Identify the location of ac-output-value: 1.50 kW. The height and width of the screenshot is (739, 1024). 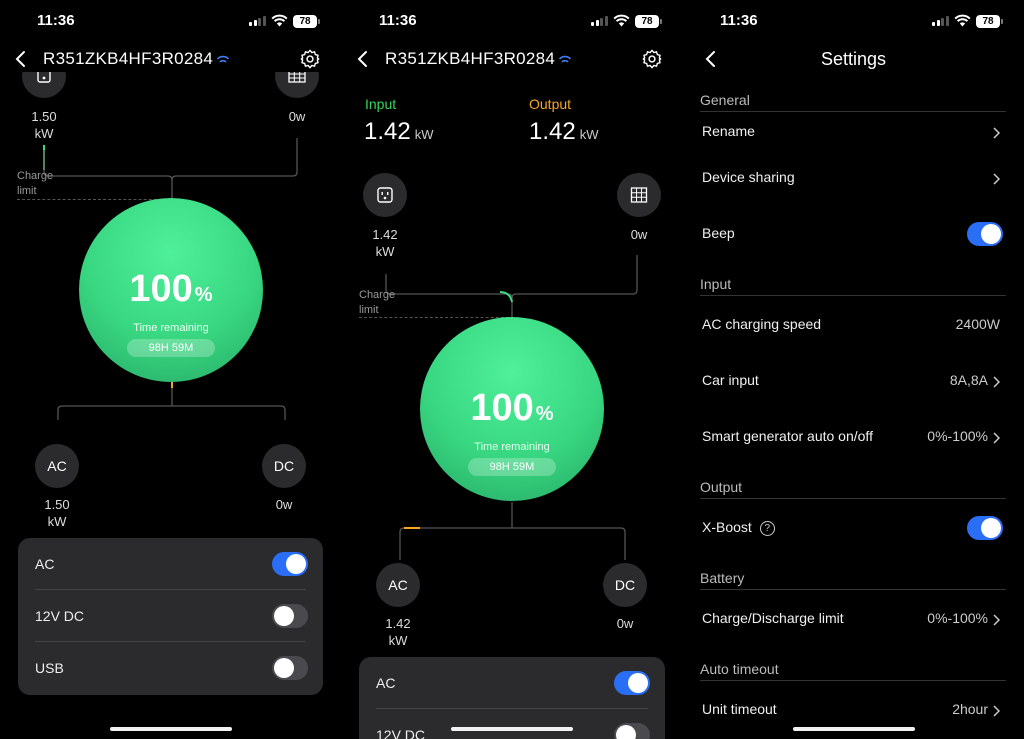
(57, 513).